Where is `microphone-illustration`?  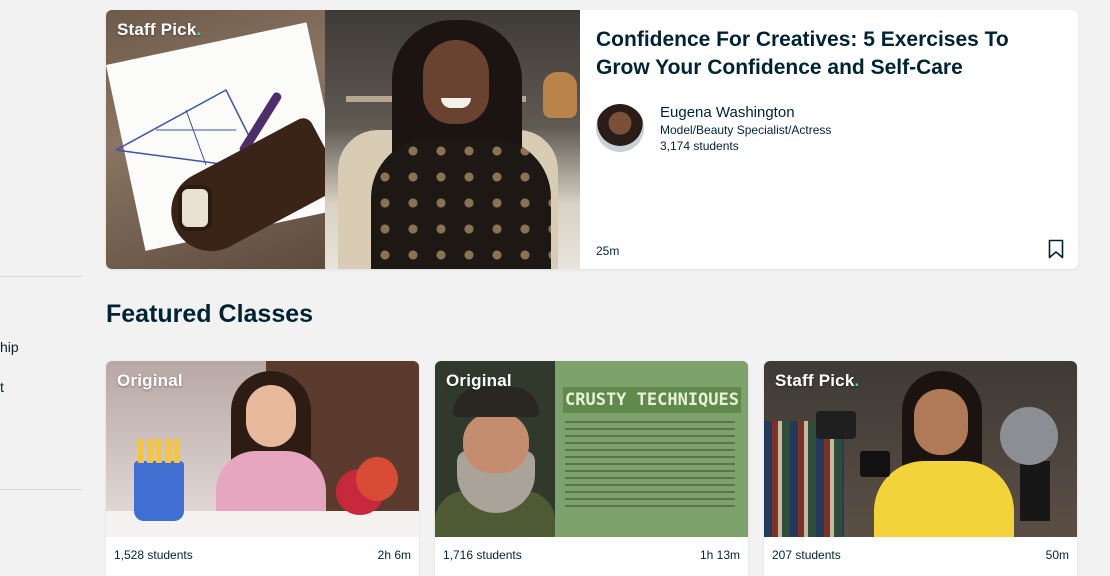
microphone-illustration is located at coordinates (1029, 436).